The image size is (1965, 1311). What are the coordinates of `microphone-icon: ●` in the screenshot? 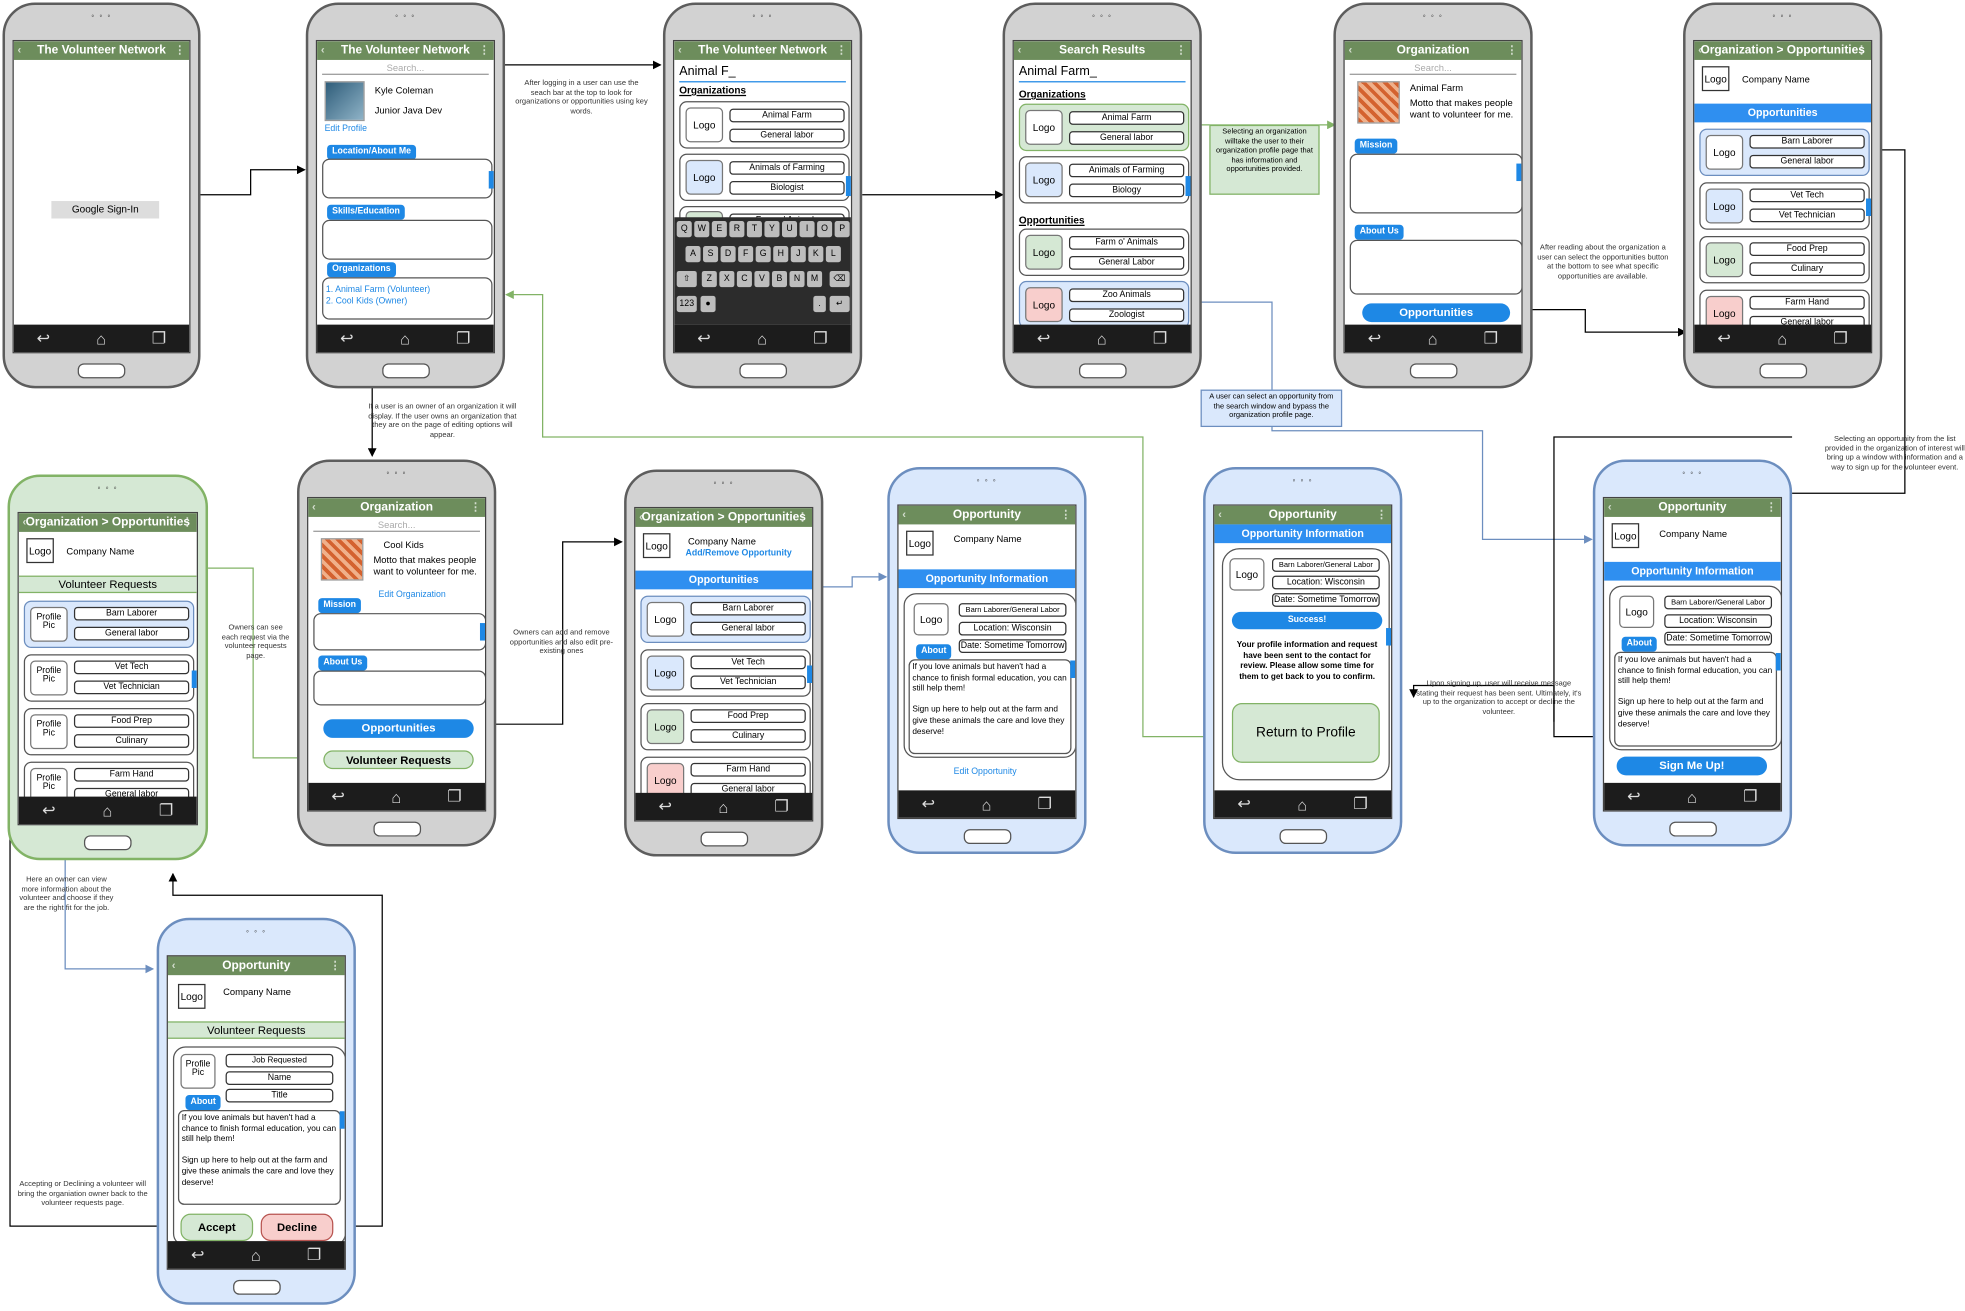 It's located at (708, 304).